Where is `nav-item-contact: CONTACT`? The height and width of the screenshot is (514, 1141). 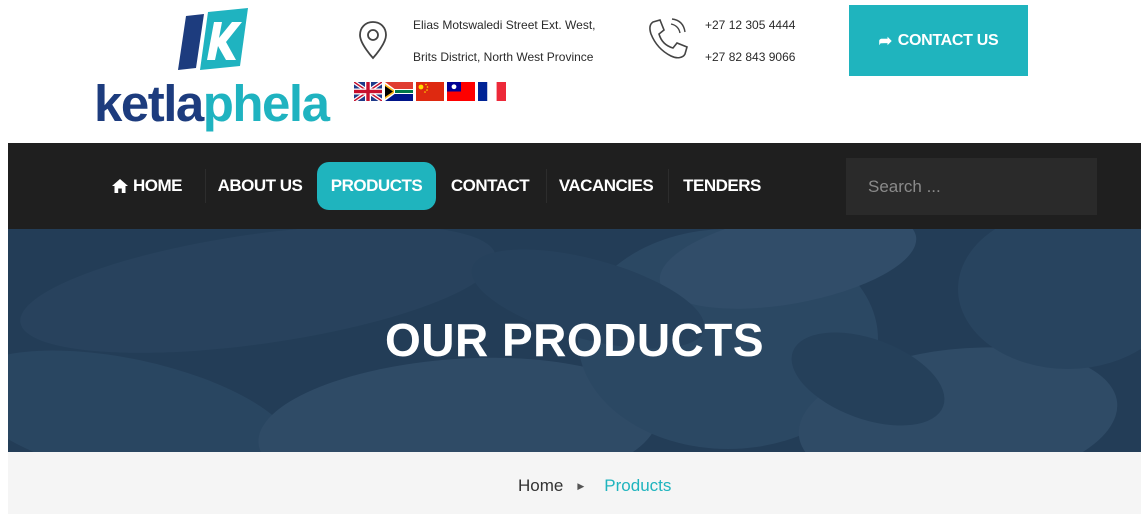
nav-item-contact: CONTACT is located at coordinates (490, 186).